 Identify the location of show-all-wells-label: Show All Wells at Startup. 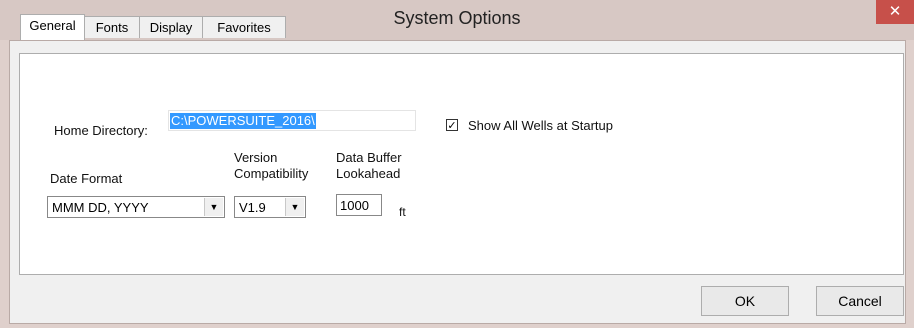
(540, 125).